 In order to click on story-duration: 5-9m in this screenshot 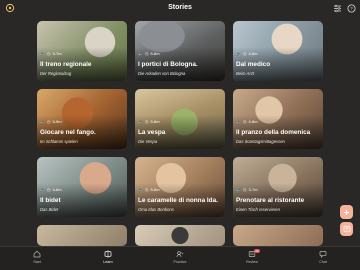, I will do `click(57, 121)`.